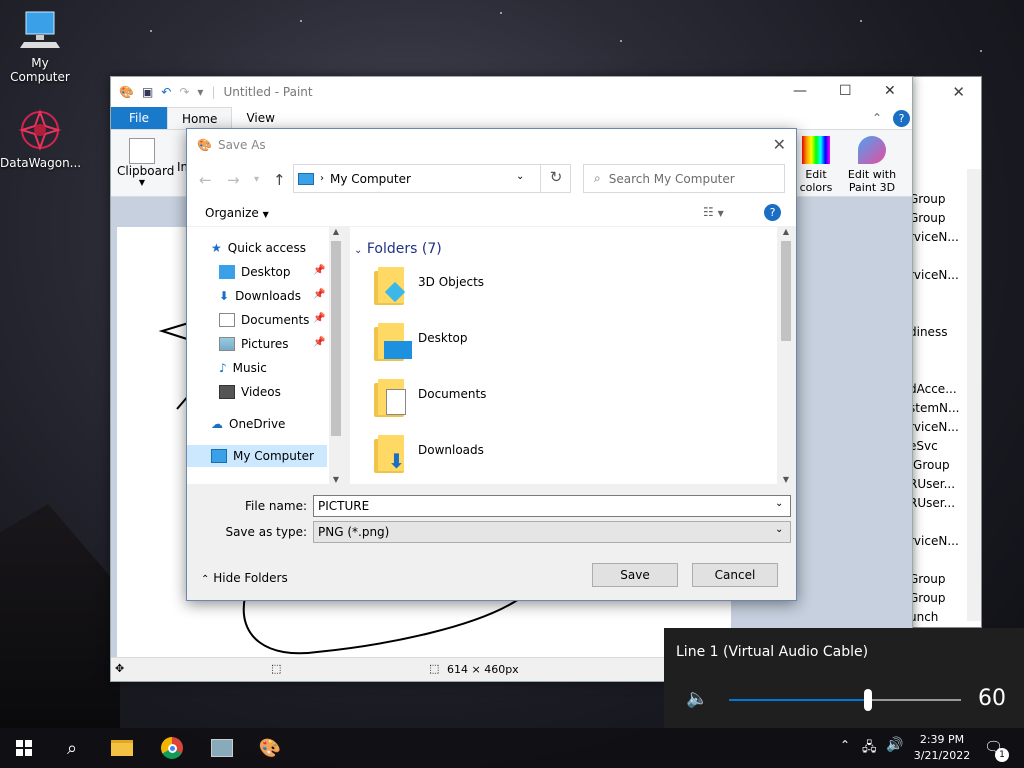 Image resolution: width=1024 pixels, height=768 pixels. I want to click on organize-button: Organize ▼, so click(237, 213).